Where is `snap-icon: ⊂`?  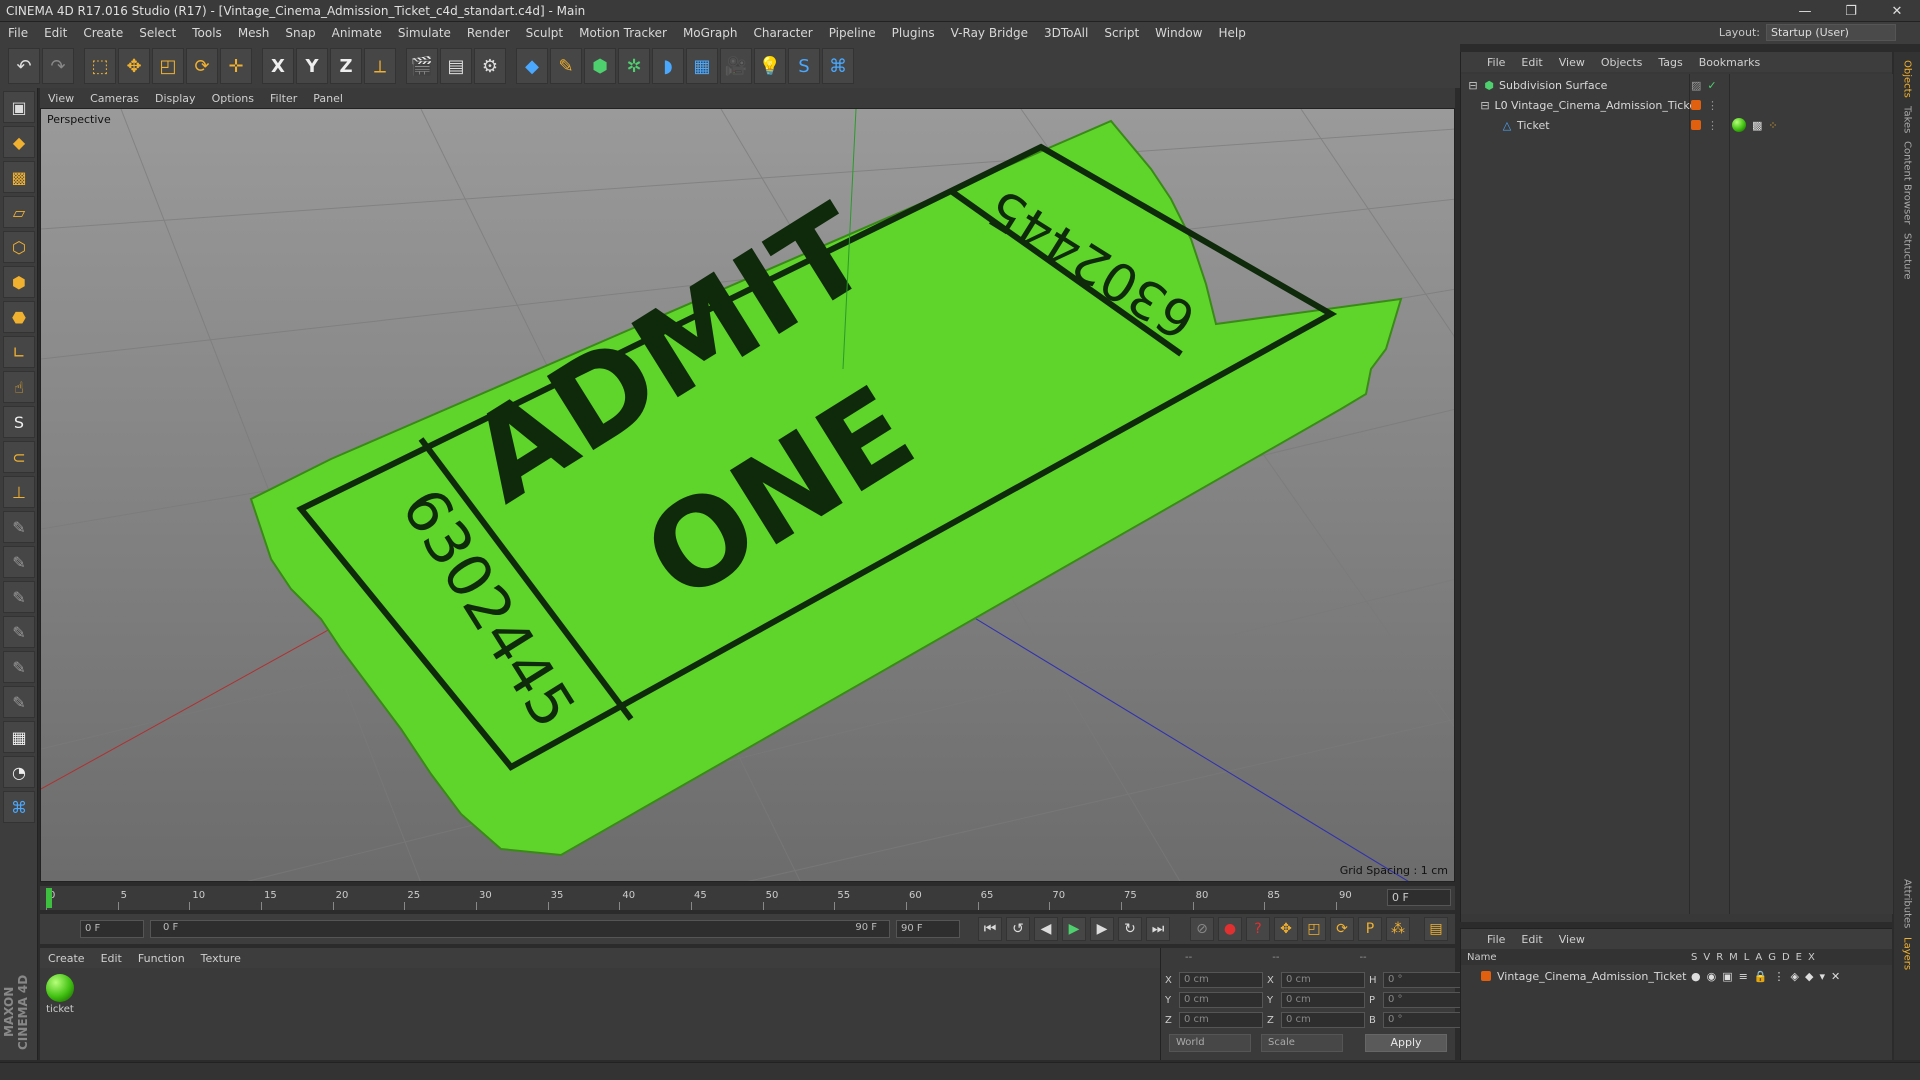
snap-icon: ⊂ is located at coordinates (19, 457).